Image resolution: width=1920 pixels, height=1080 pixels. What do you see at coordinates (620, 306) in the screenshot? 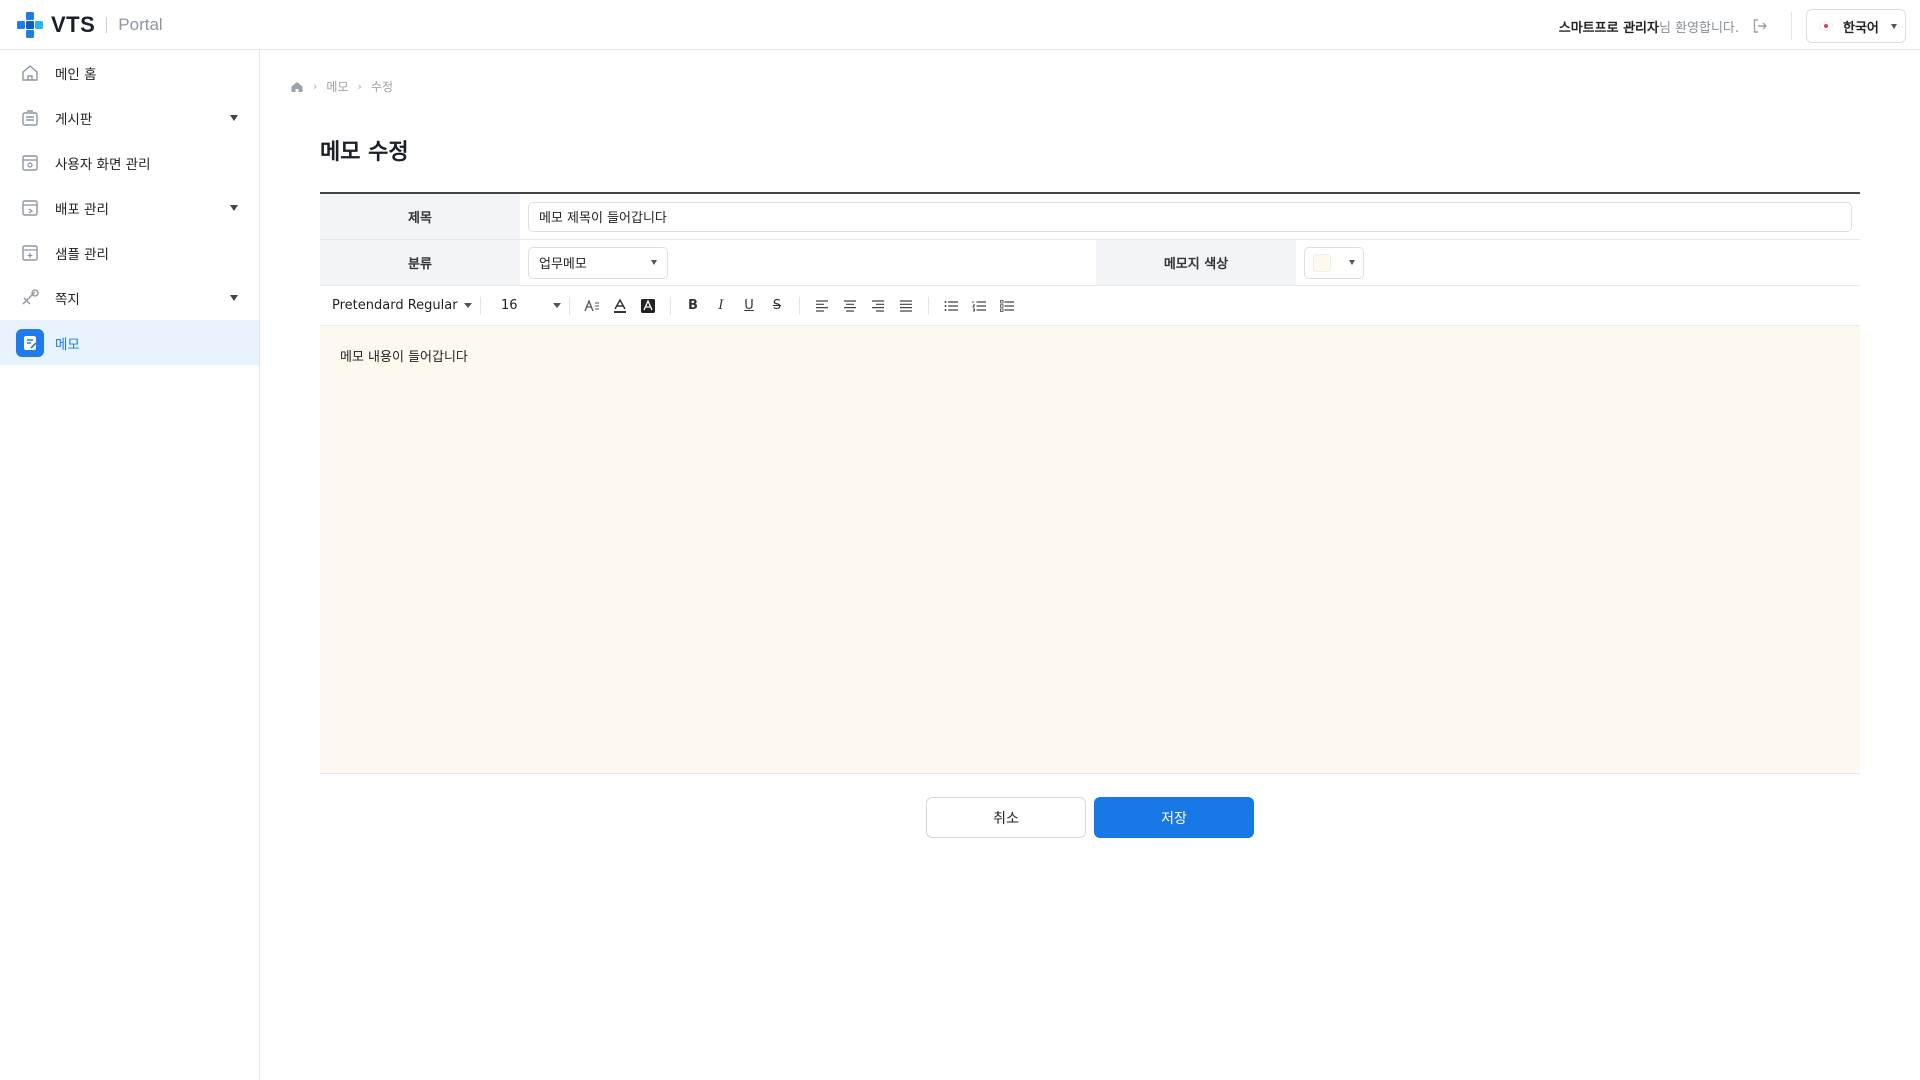
I see `font-color-icon` at bounding box center [620, 306].